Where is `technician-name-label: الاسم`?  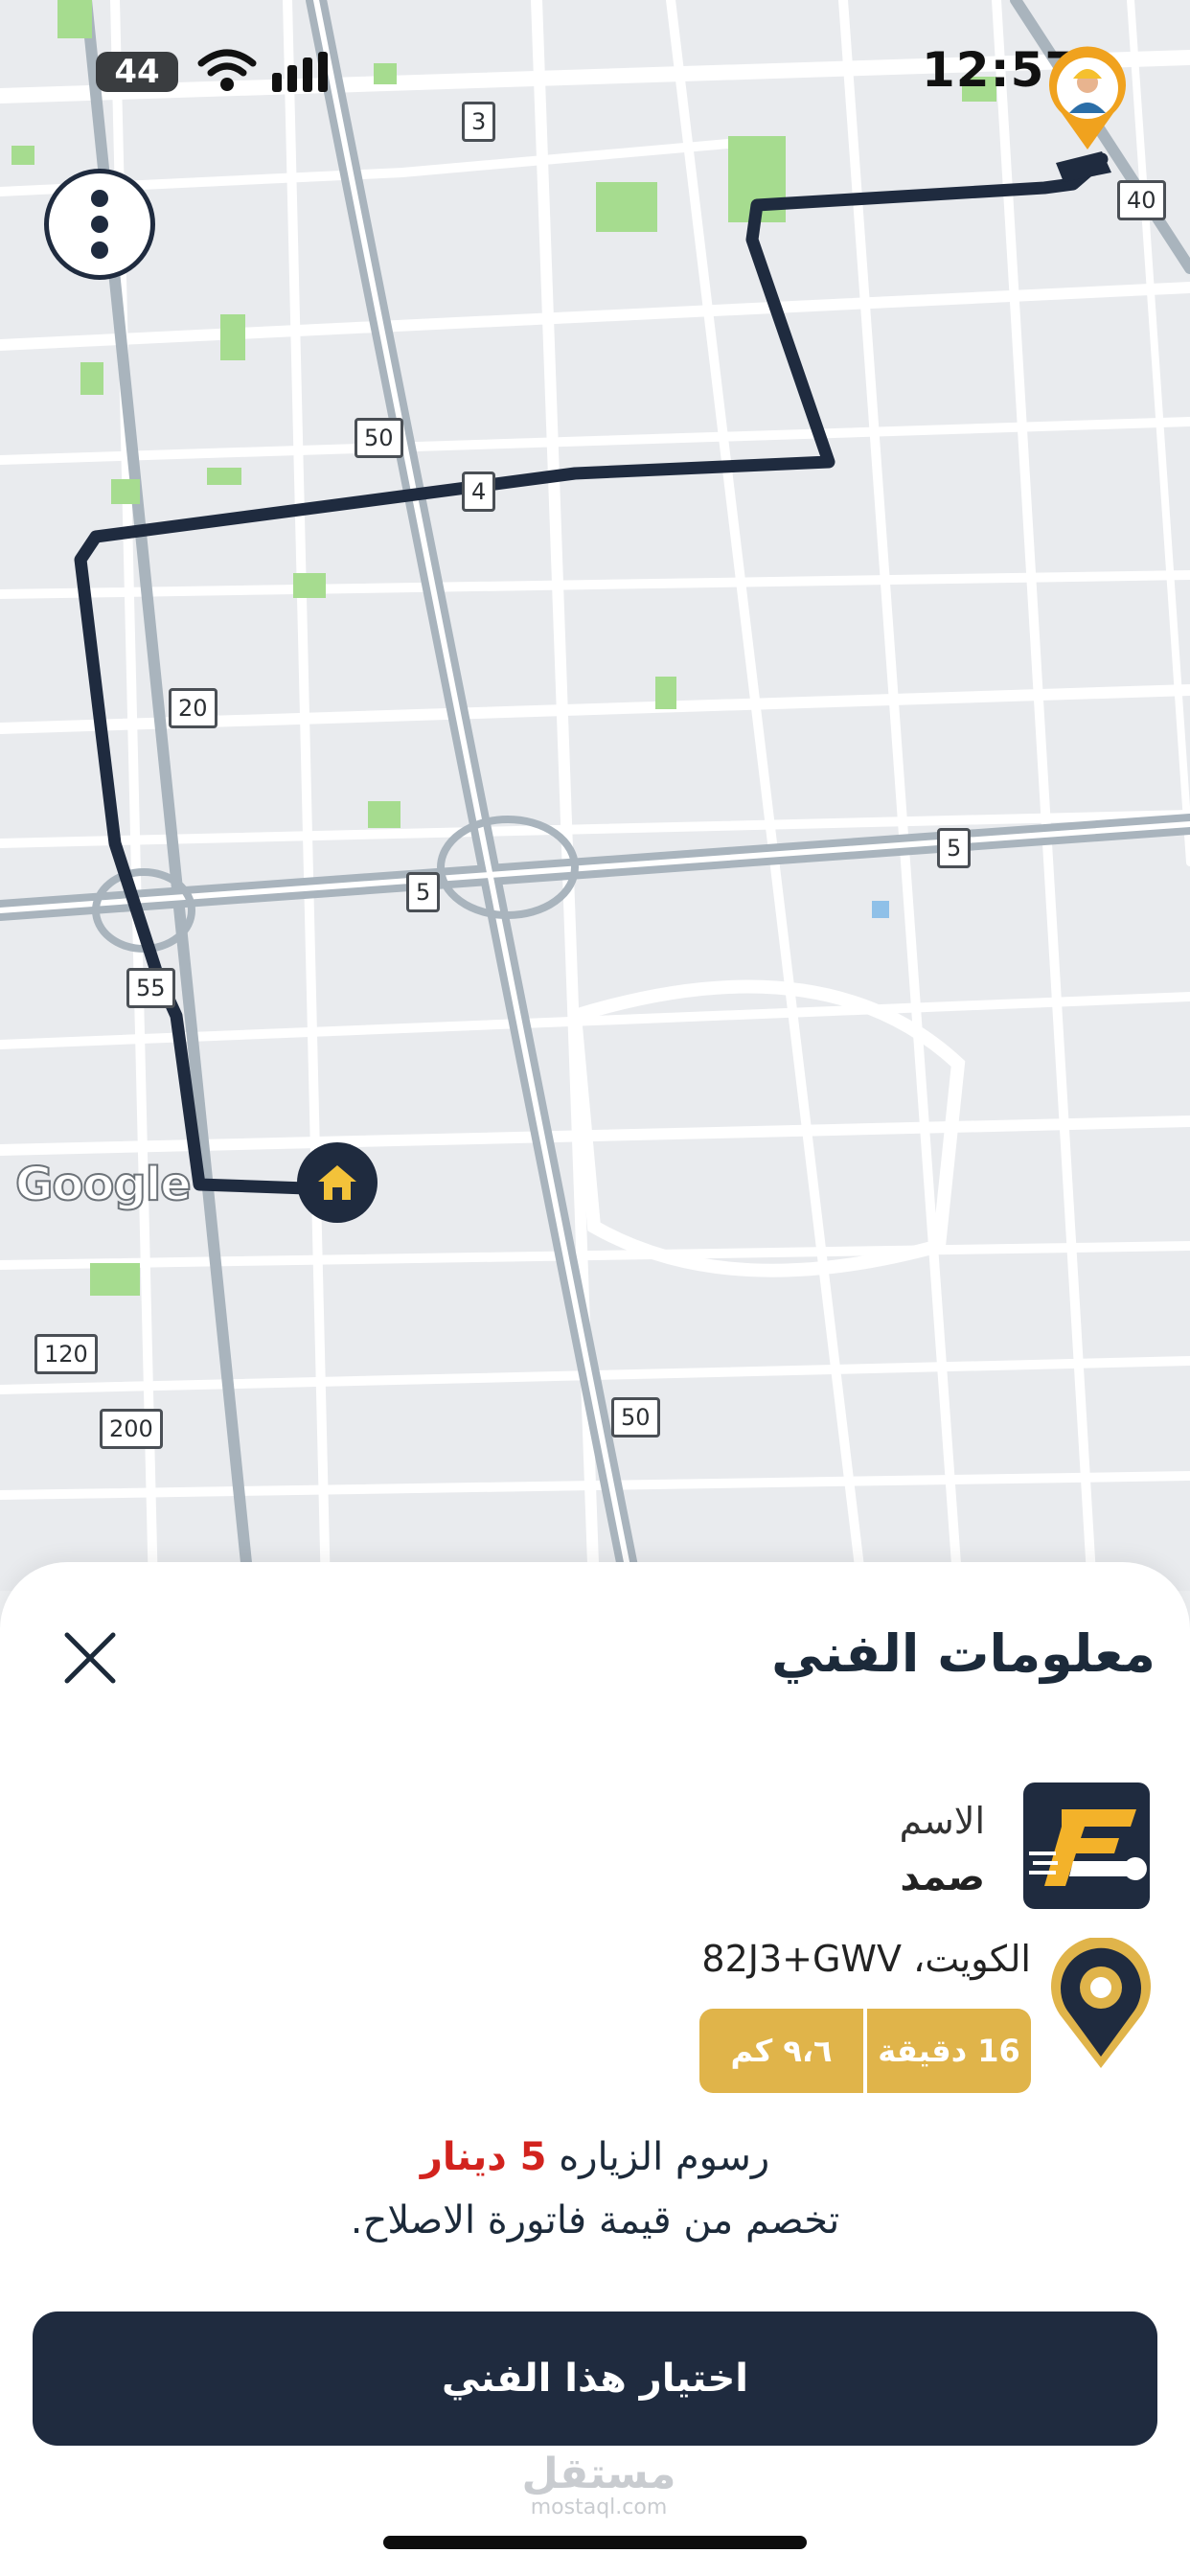 technician-name-label: الاسم is located at coordinates (942, 1821).